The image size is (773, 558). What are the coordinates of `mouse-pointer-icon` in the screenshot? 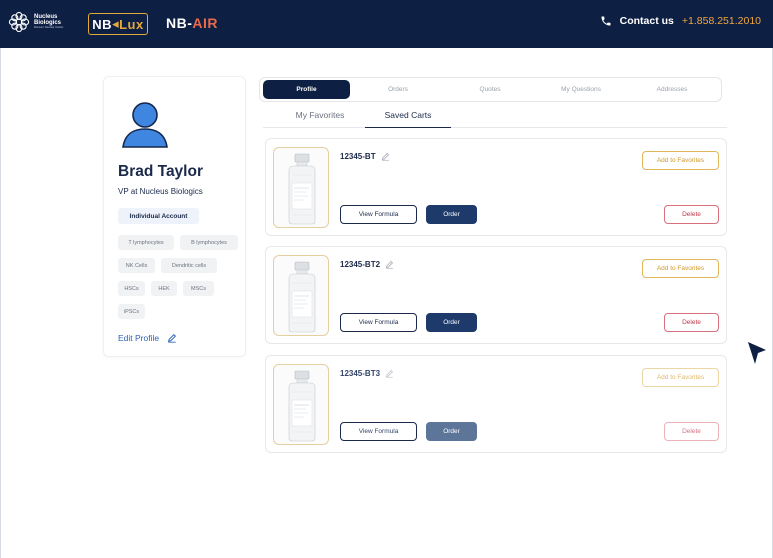 It's located at (757, 353).